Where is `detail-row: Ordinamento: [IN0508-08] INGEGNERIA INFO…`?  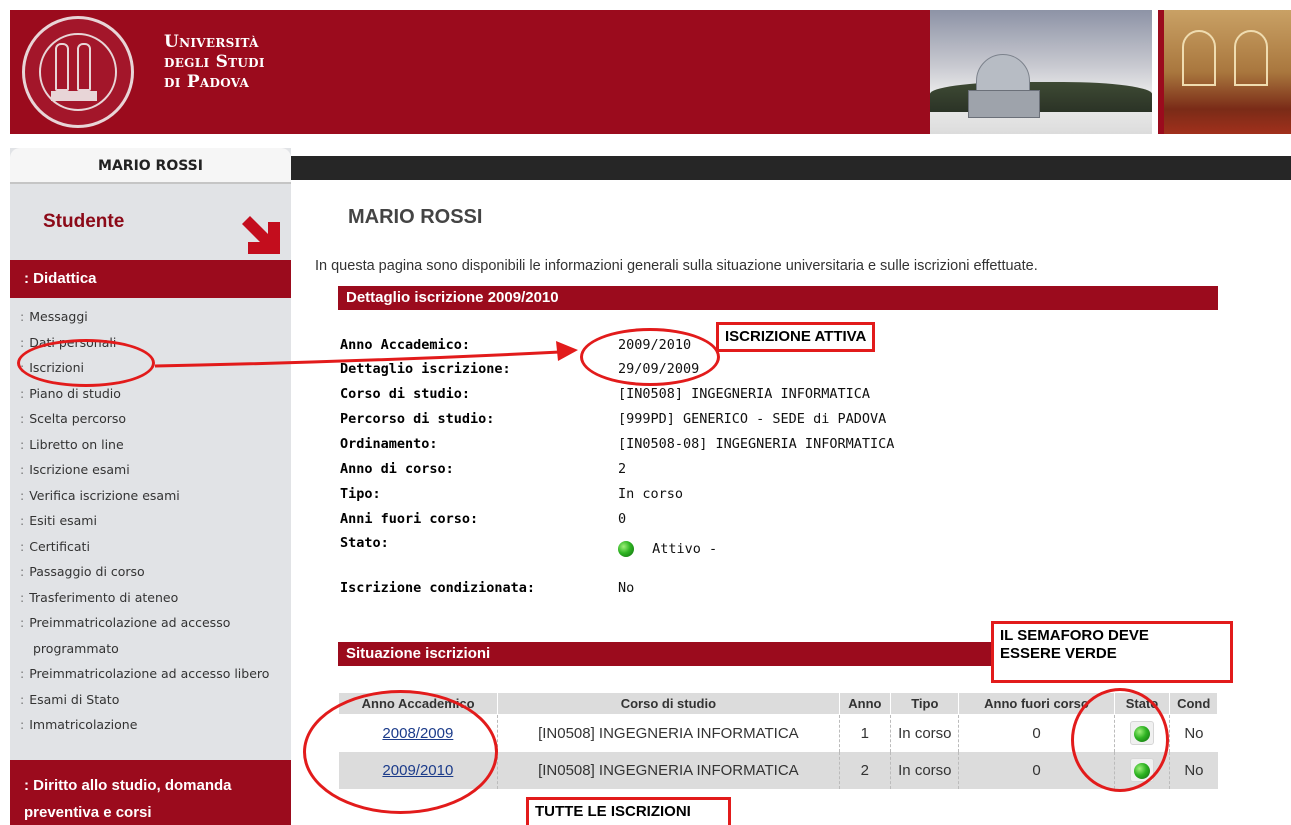 detail-row: Ordinamento: [IN0508-08] INGEGNERIA INFO… is located at coordinates (740, 447).